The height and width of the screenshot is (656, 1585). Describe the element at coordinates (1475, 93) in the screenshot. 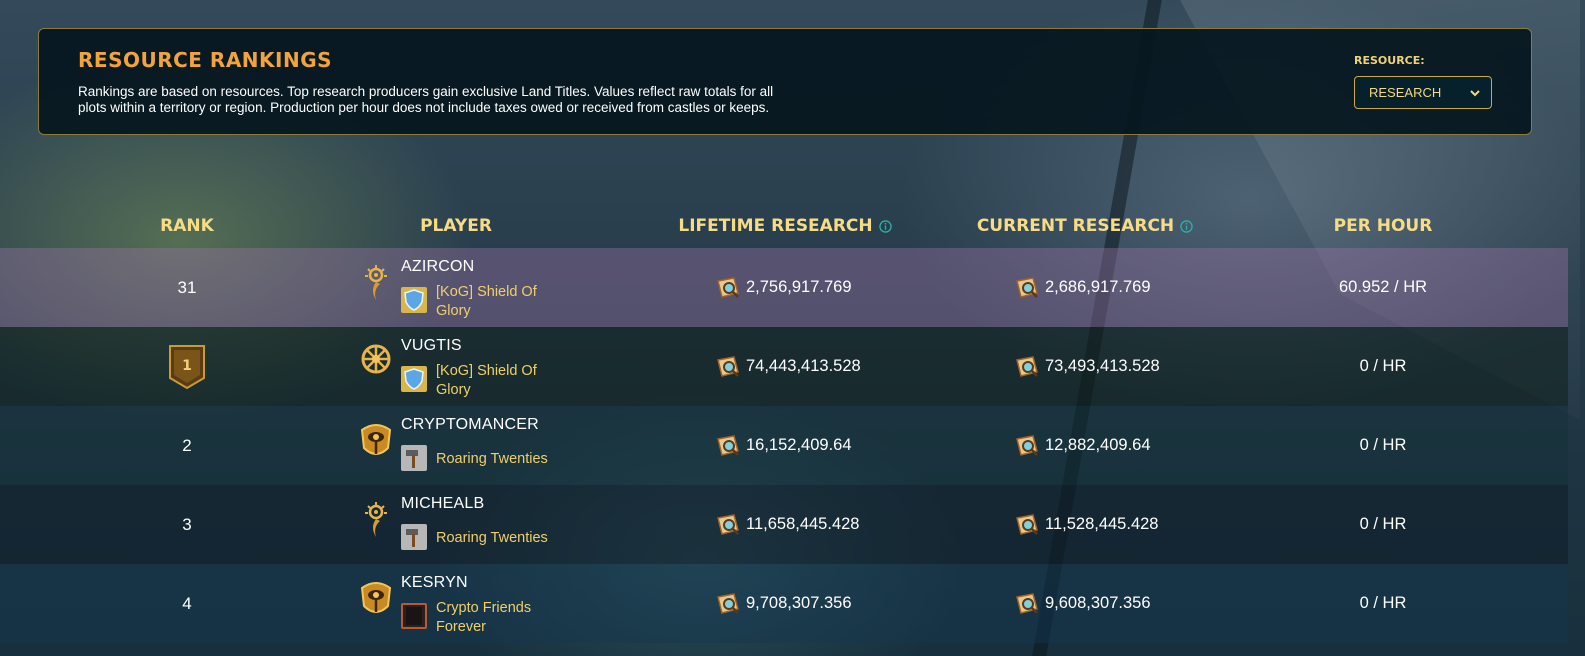

I see `chevron-down-icon` at that location.